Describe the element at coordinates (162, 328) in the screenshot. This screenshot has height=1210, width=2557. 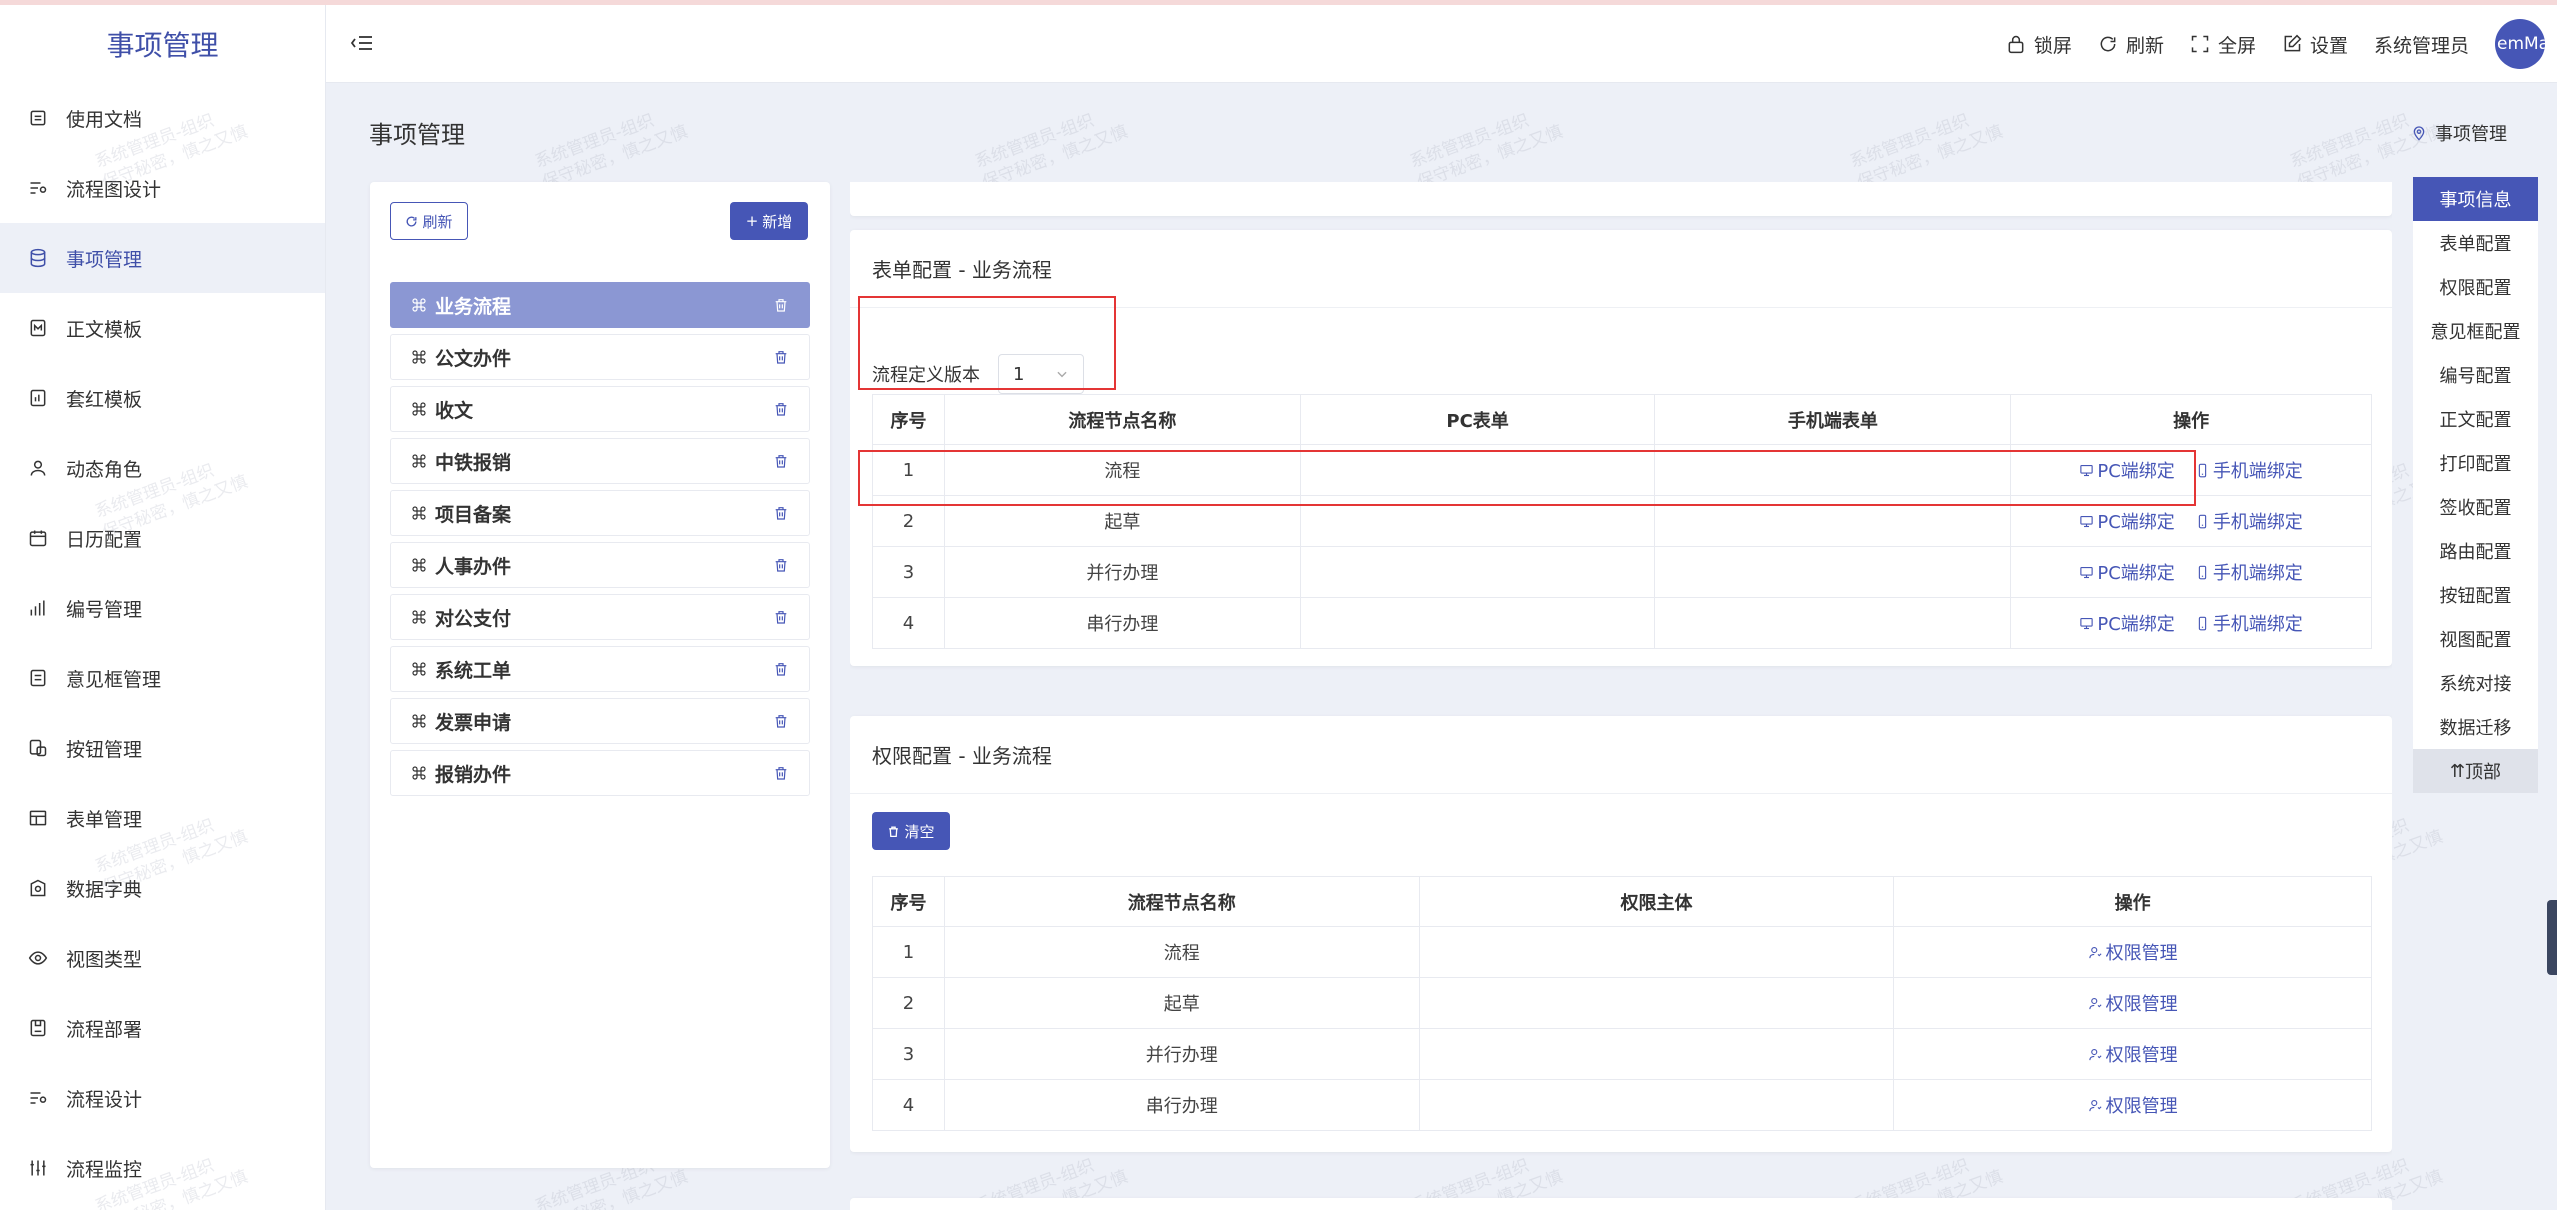
I see `sidebar-item-3: 正文模板` at that location.